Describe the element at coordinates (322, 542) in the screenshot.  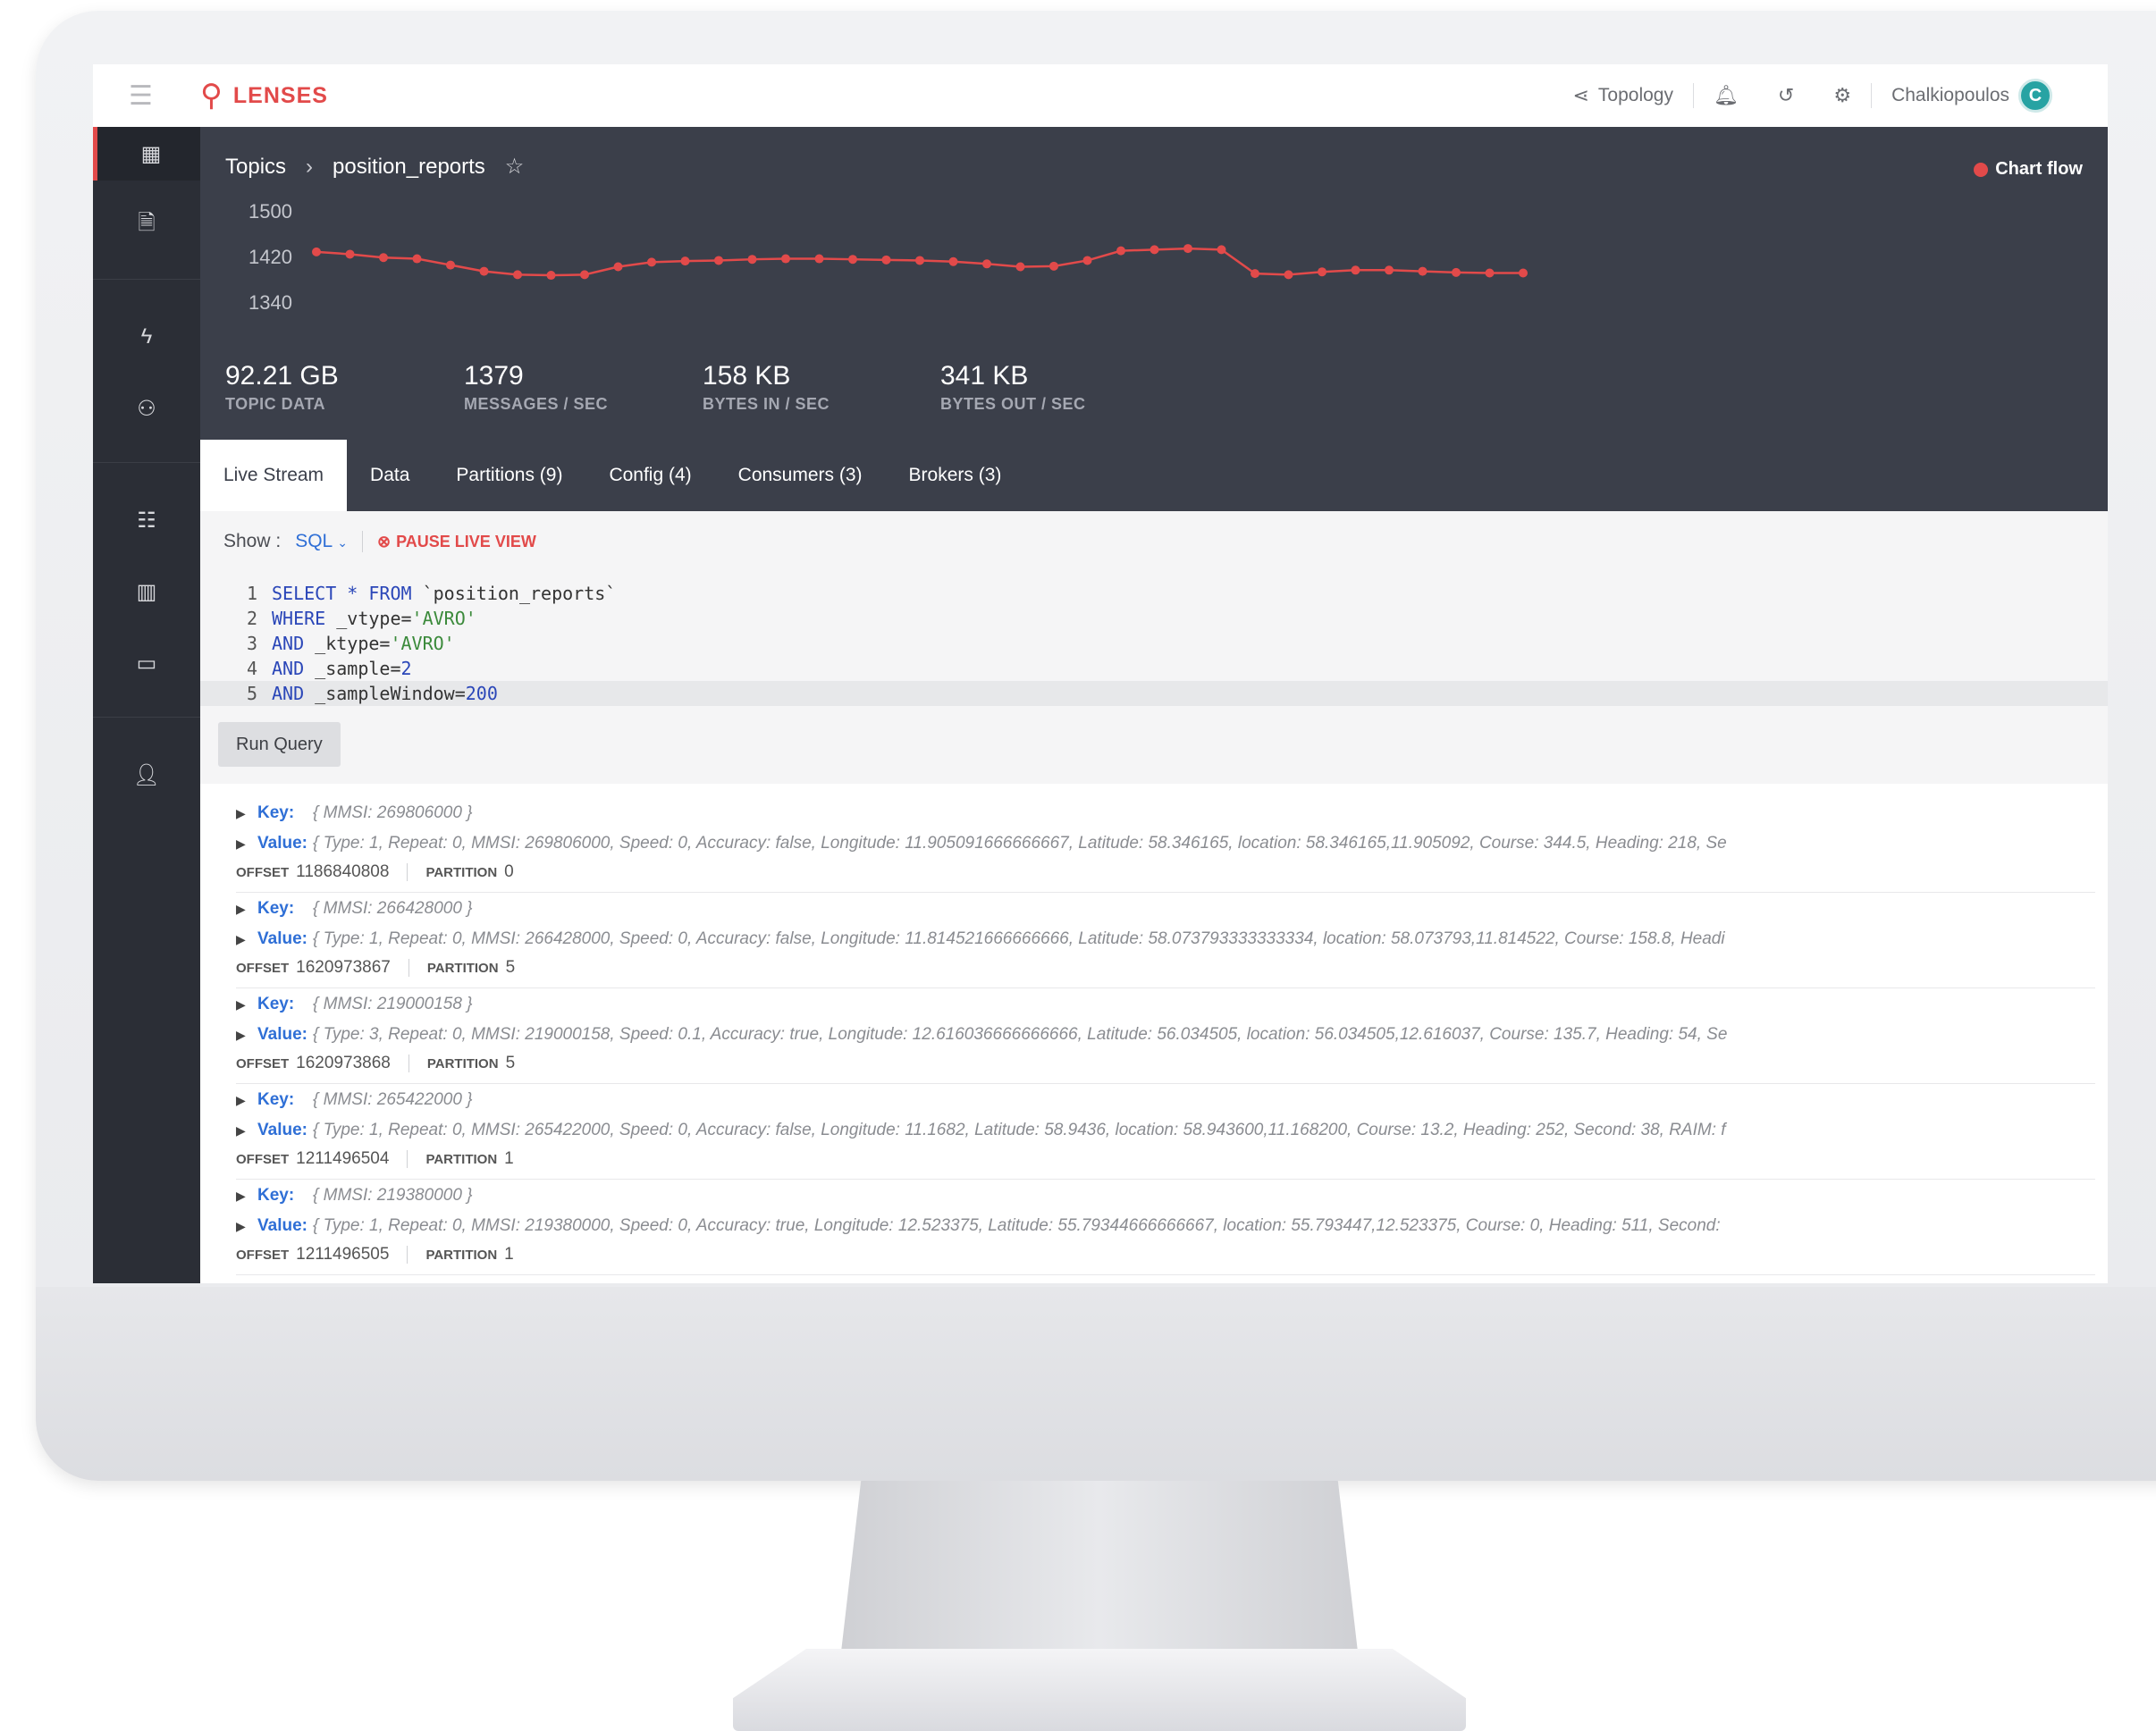
I see `show-mode-select: SQL ⌄` at that location.